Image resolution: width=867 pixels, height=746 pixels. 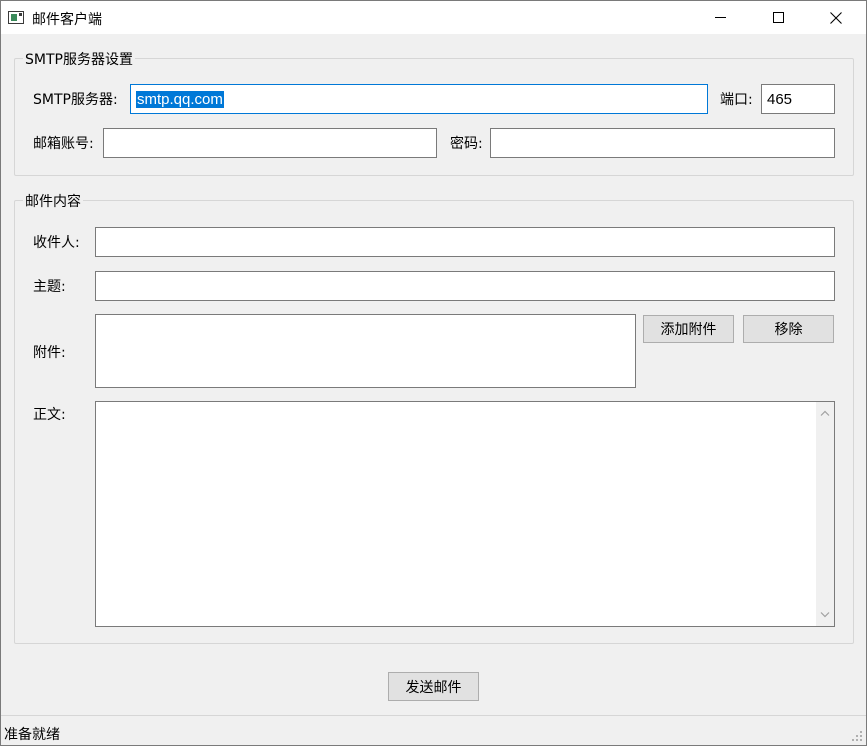 I want to click on password-label: 密码:, so click(x=466, y=144).